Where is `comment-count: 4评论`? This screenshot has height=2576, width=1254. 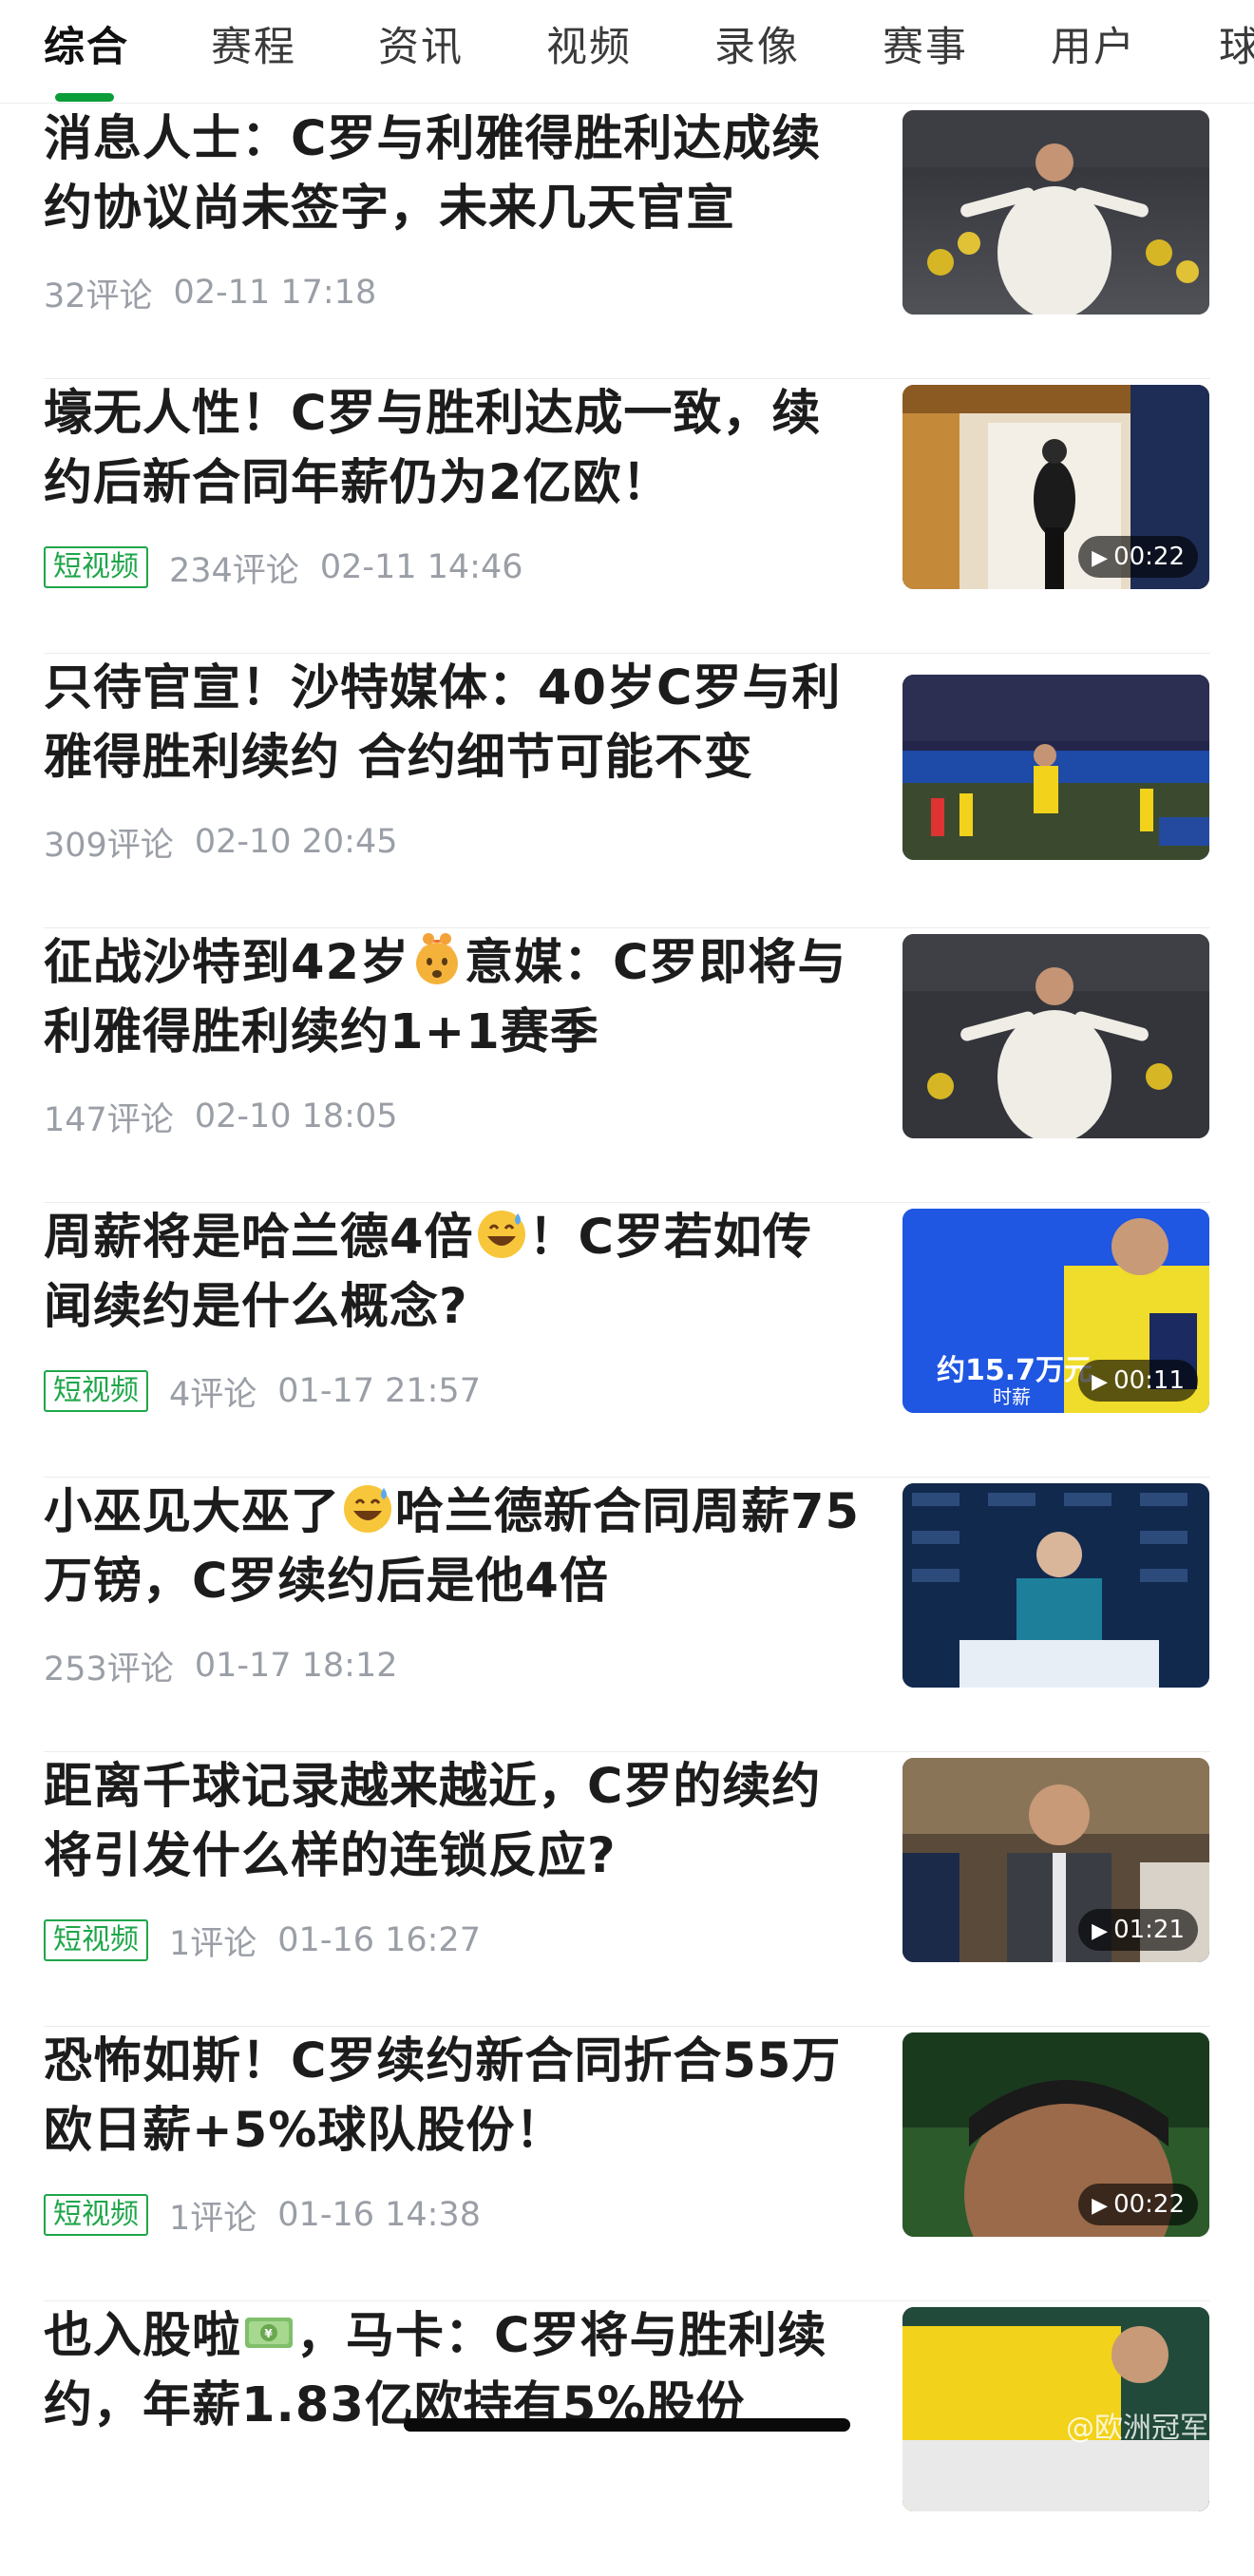 comment-count: 4评论 is located at coordinates (213, 1394).